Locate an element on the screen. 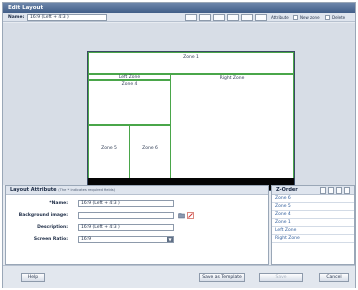 The image size is (358, 290). screen-ratio-value: 16:9 is located at coordinates (86, 239).